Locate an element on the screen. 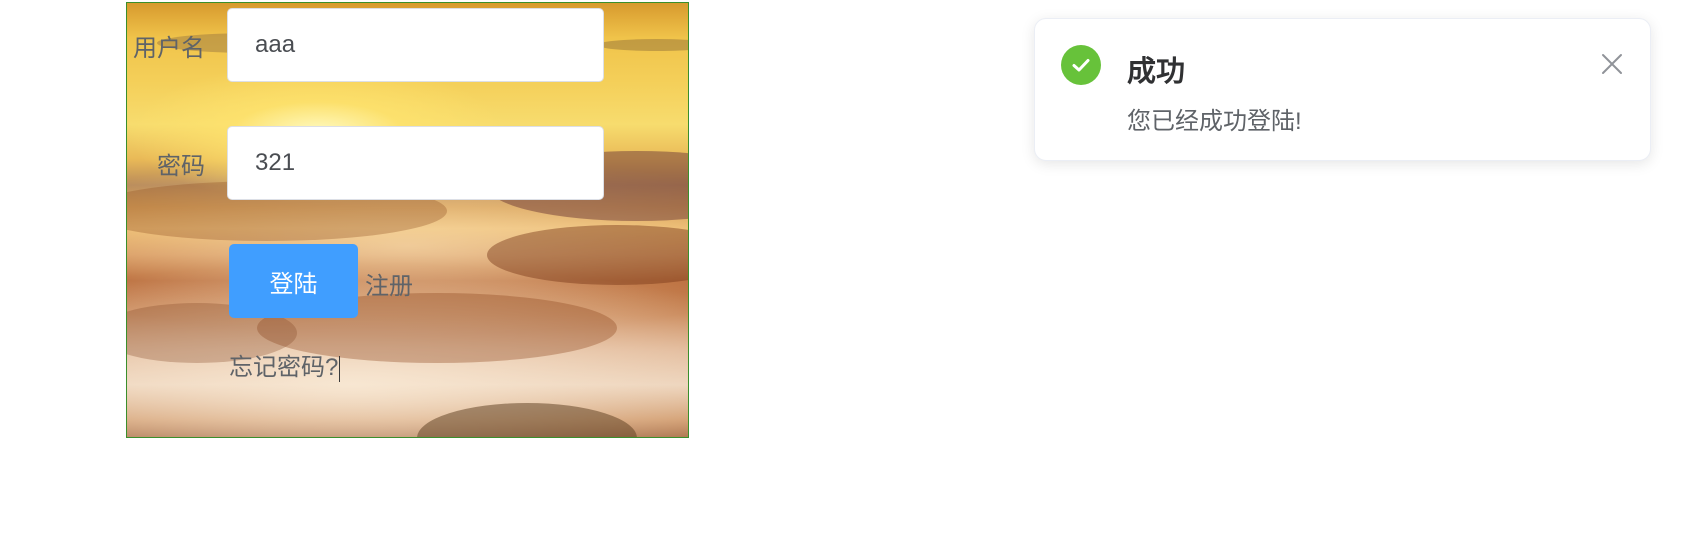 The width and height of the screenshot is (1695, 533). register-link: 注册 is located at coordinates (389, 283).